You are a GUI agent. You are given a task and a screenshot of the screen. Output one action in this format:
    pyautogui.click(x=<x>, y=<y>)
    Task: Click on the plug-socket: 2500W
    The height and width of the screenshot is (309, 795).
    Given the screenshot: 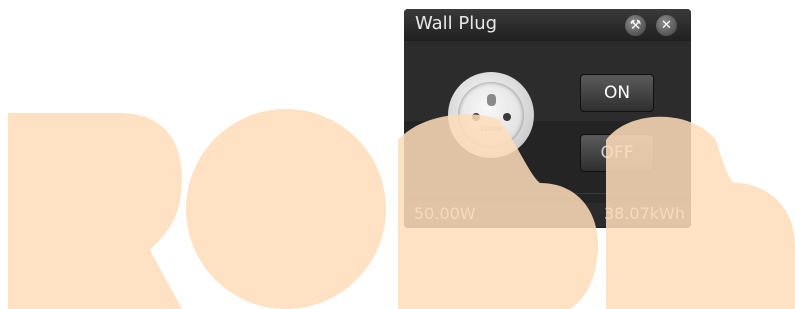 What is the action you would take?
    pyautogui.click(x=491, y=115)
    